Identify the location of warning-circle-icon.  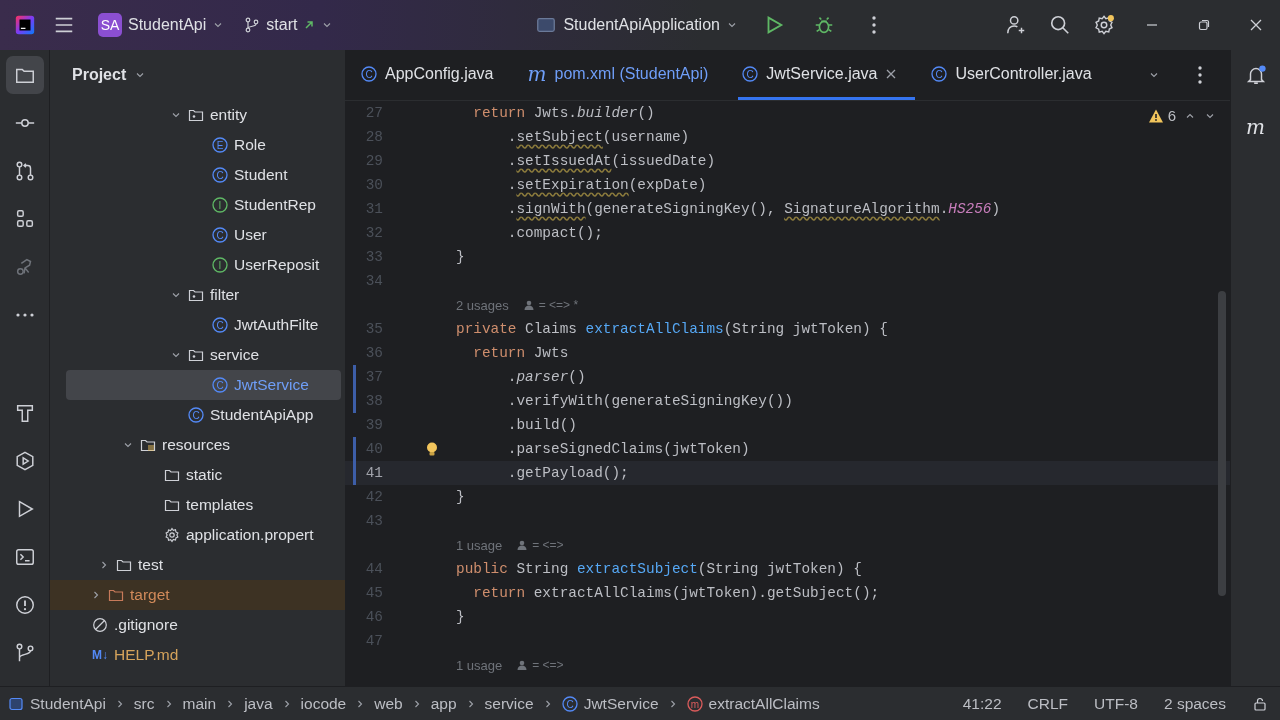
(24, 605).